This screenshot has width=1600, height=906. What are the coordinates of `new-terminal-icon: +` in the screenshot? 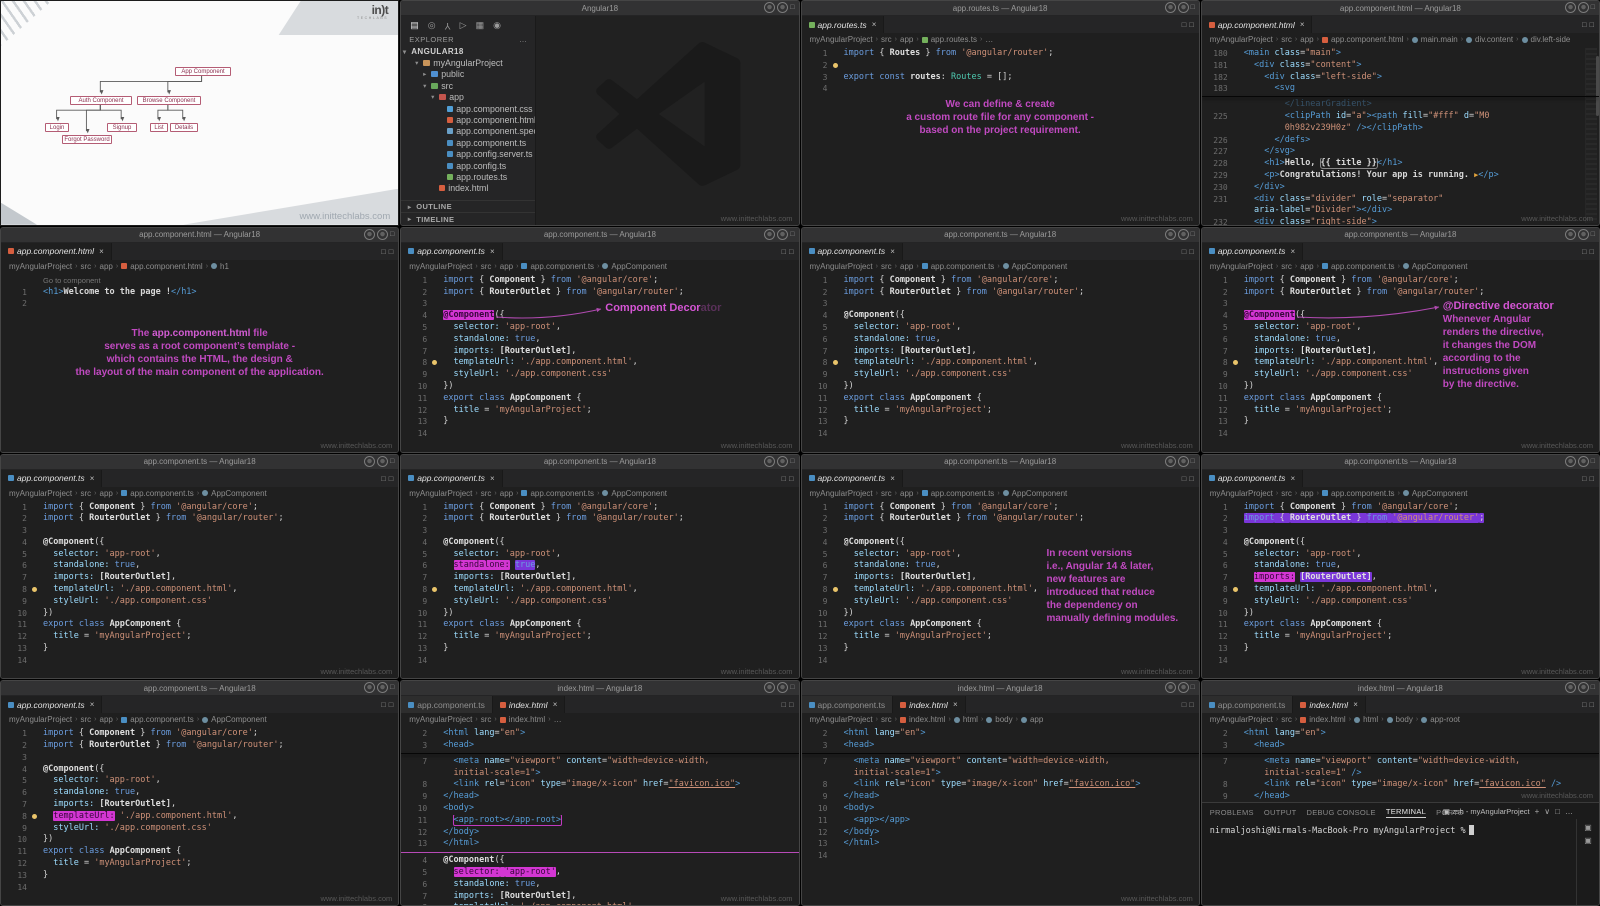 It's located at (1537, 811).